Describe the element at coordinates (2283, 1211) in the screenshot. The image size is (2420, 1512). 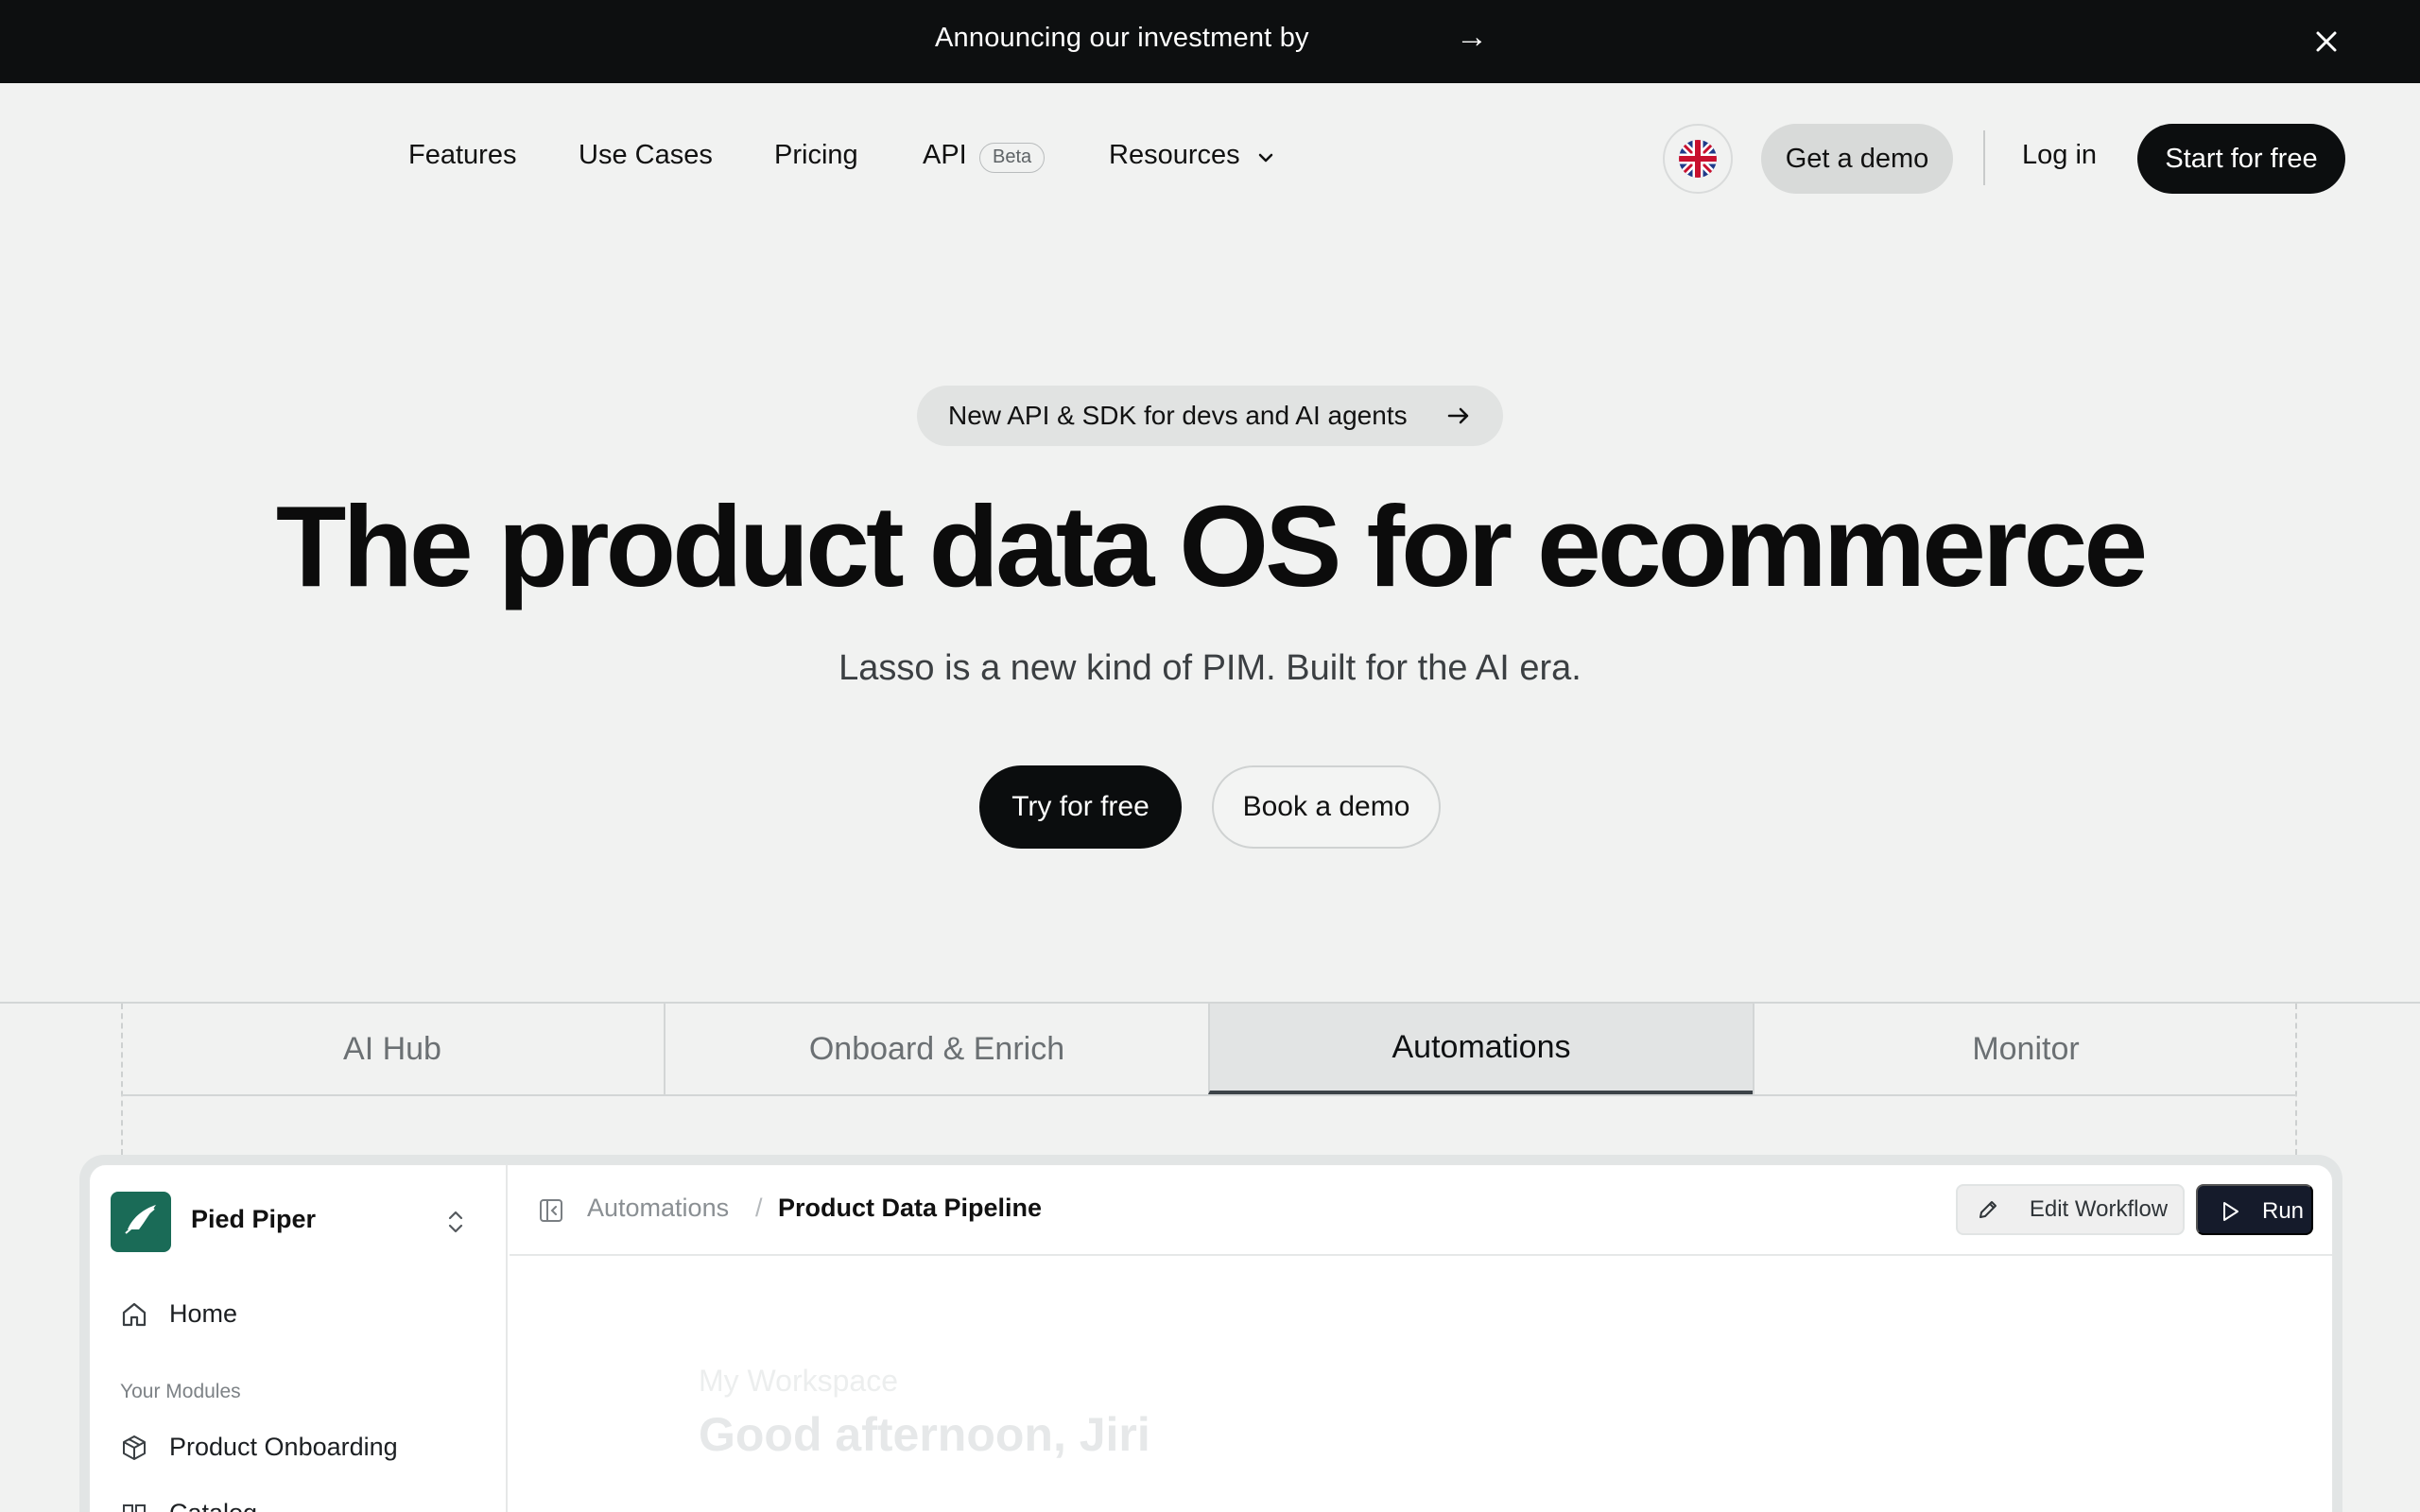
I see `run-label: Run` at that location.